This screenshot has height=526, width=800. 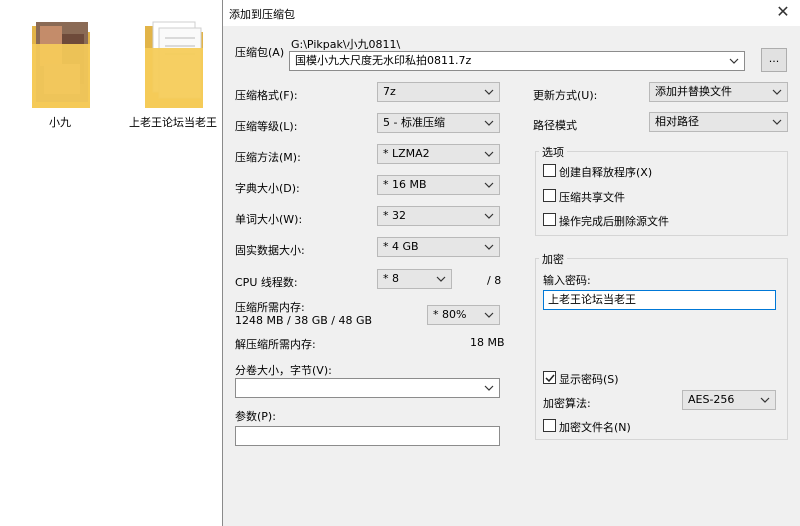 What do you see at coordinates (438, 154) in the screenshot?
I see `method-select: * LZMA2` at bounding box center [438, 154].